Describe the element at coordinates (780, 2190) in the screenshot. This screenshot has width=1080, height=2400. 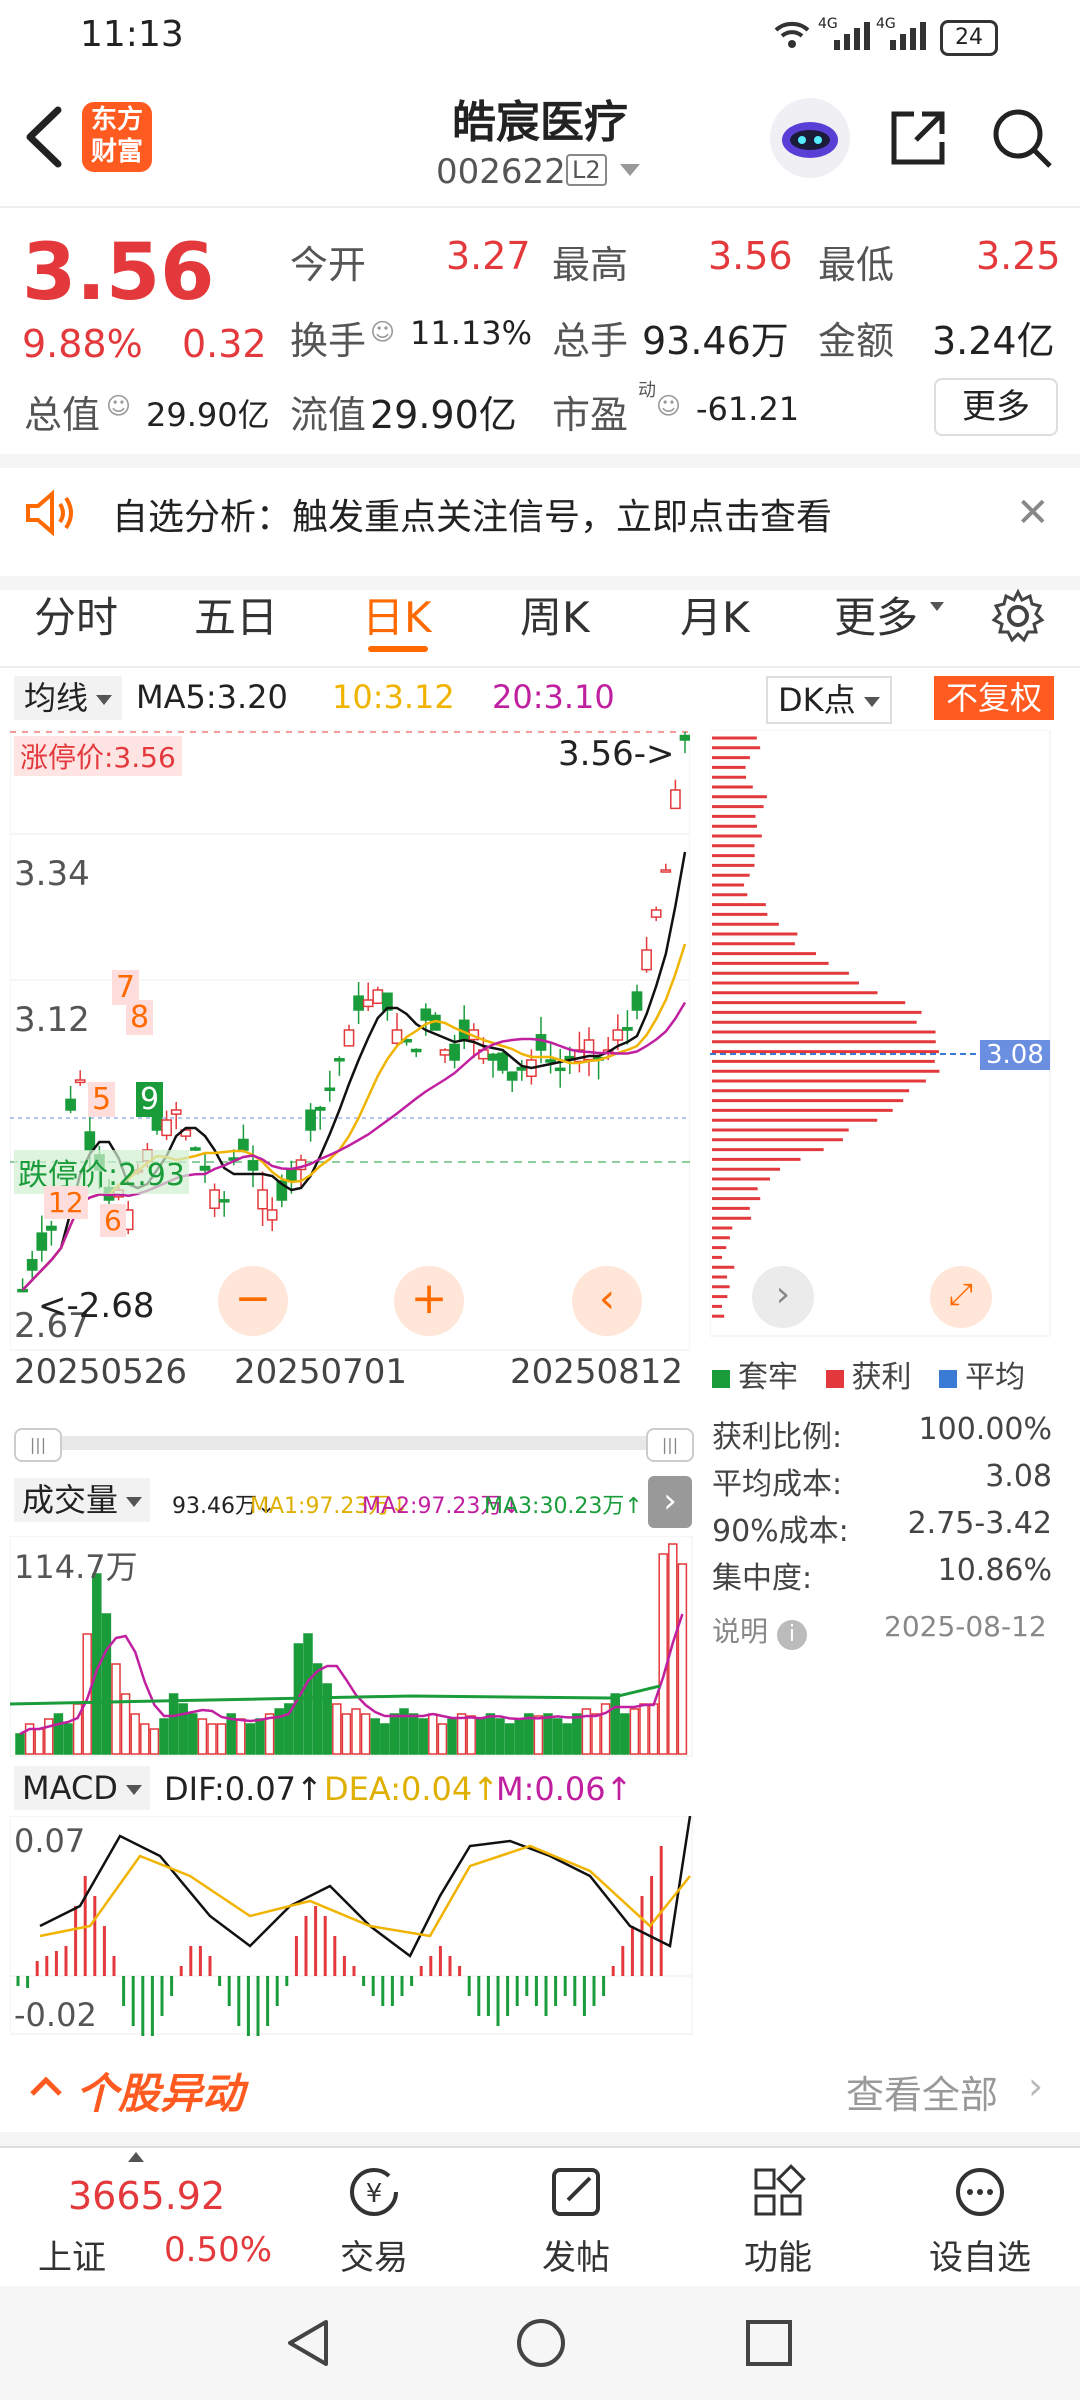
I see `grid-icon` at that location.